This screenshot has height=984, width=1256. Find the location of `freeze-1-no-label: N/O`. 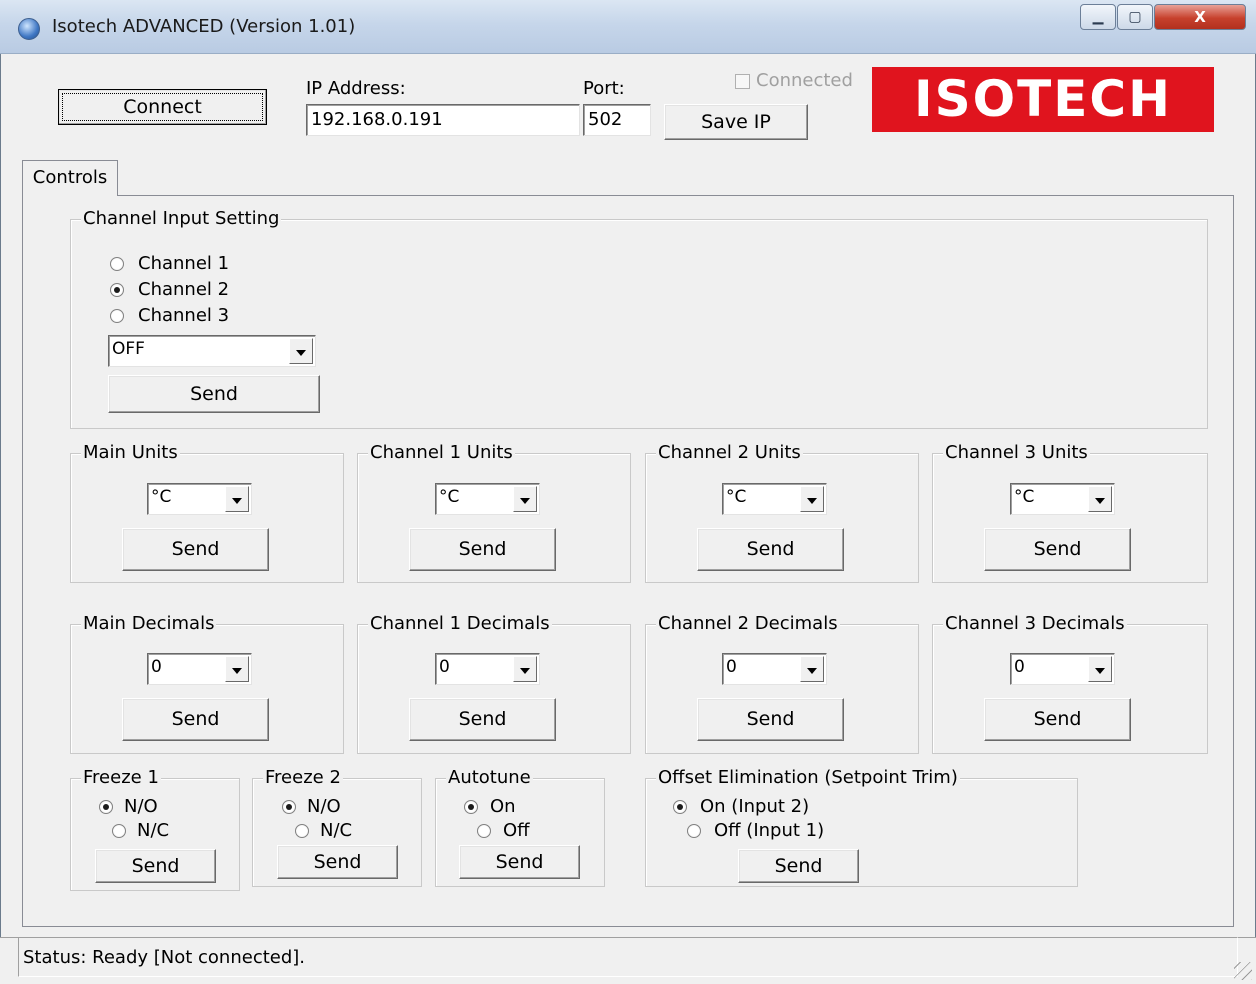

freeze-1-no-label: N/O is located at coordinates (141, 806).